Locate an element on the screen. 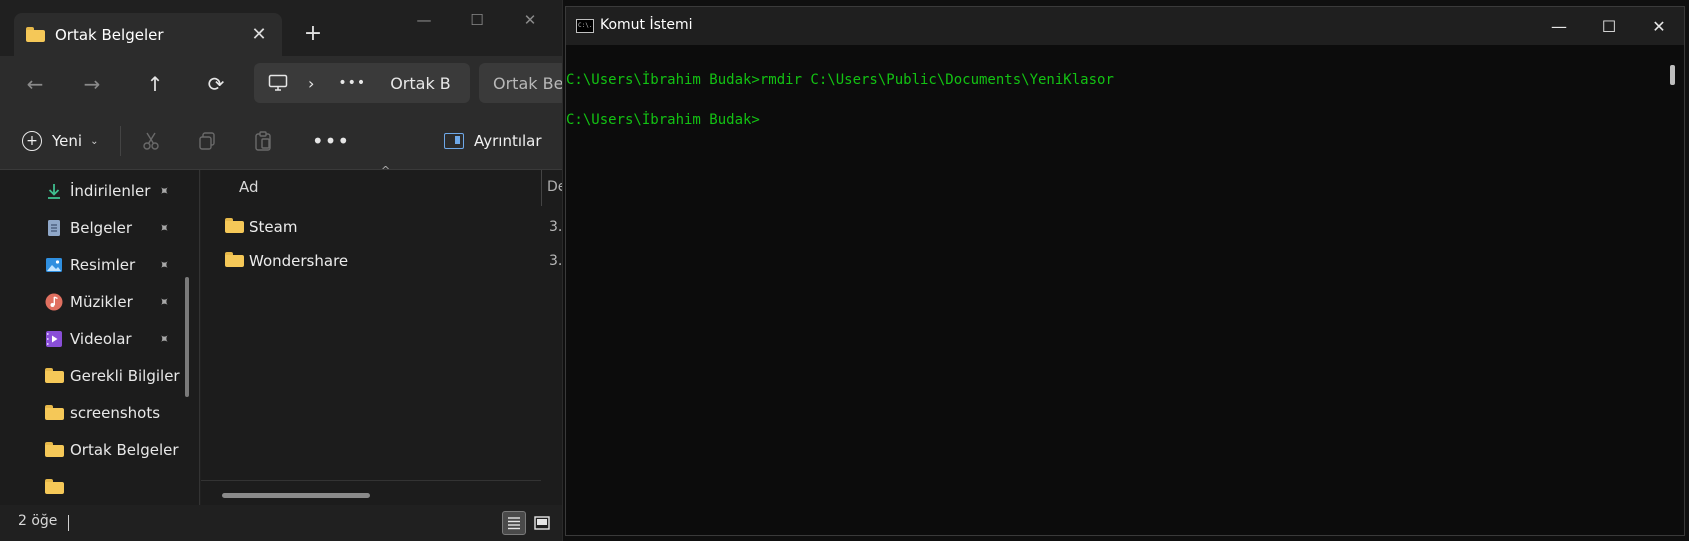  terminal-prompt-line: C:\Users\İbrahim Budak> is located at coordinates (663, 120).